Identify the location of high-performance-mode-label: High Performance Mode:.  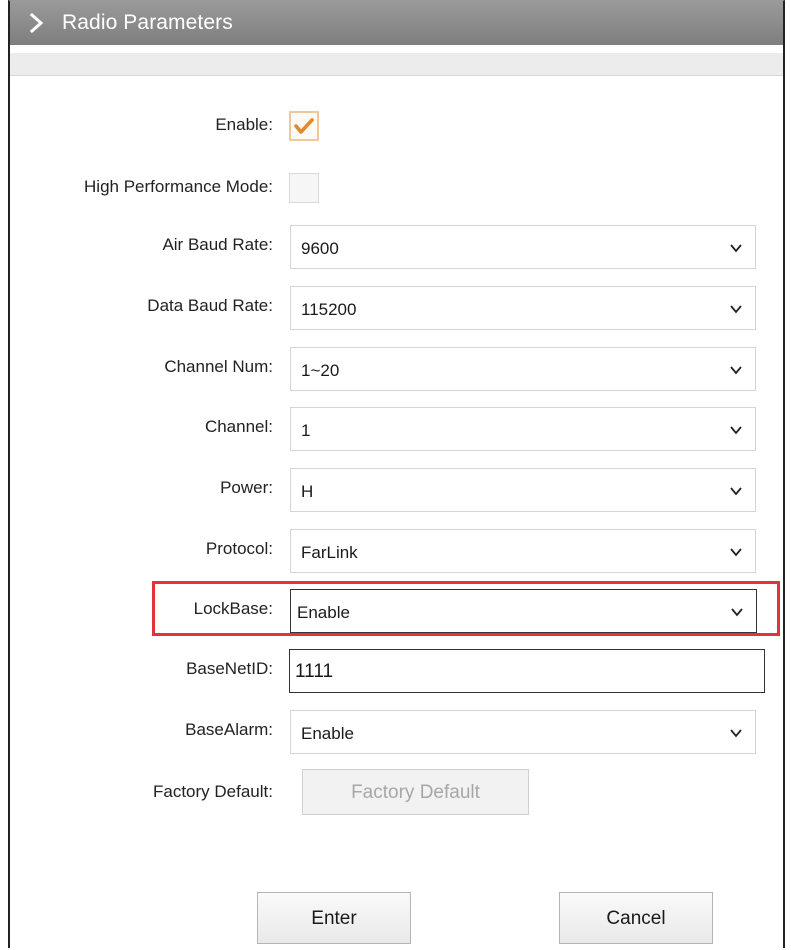
(178, 186).